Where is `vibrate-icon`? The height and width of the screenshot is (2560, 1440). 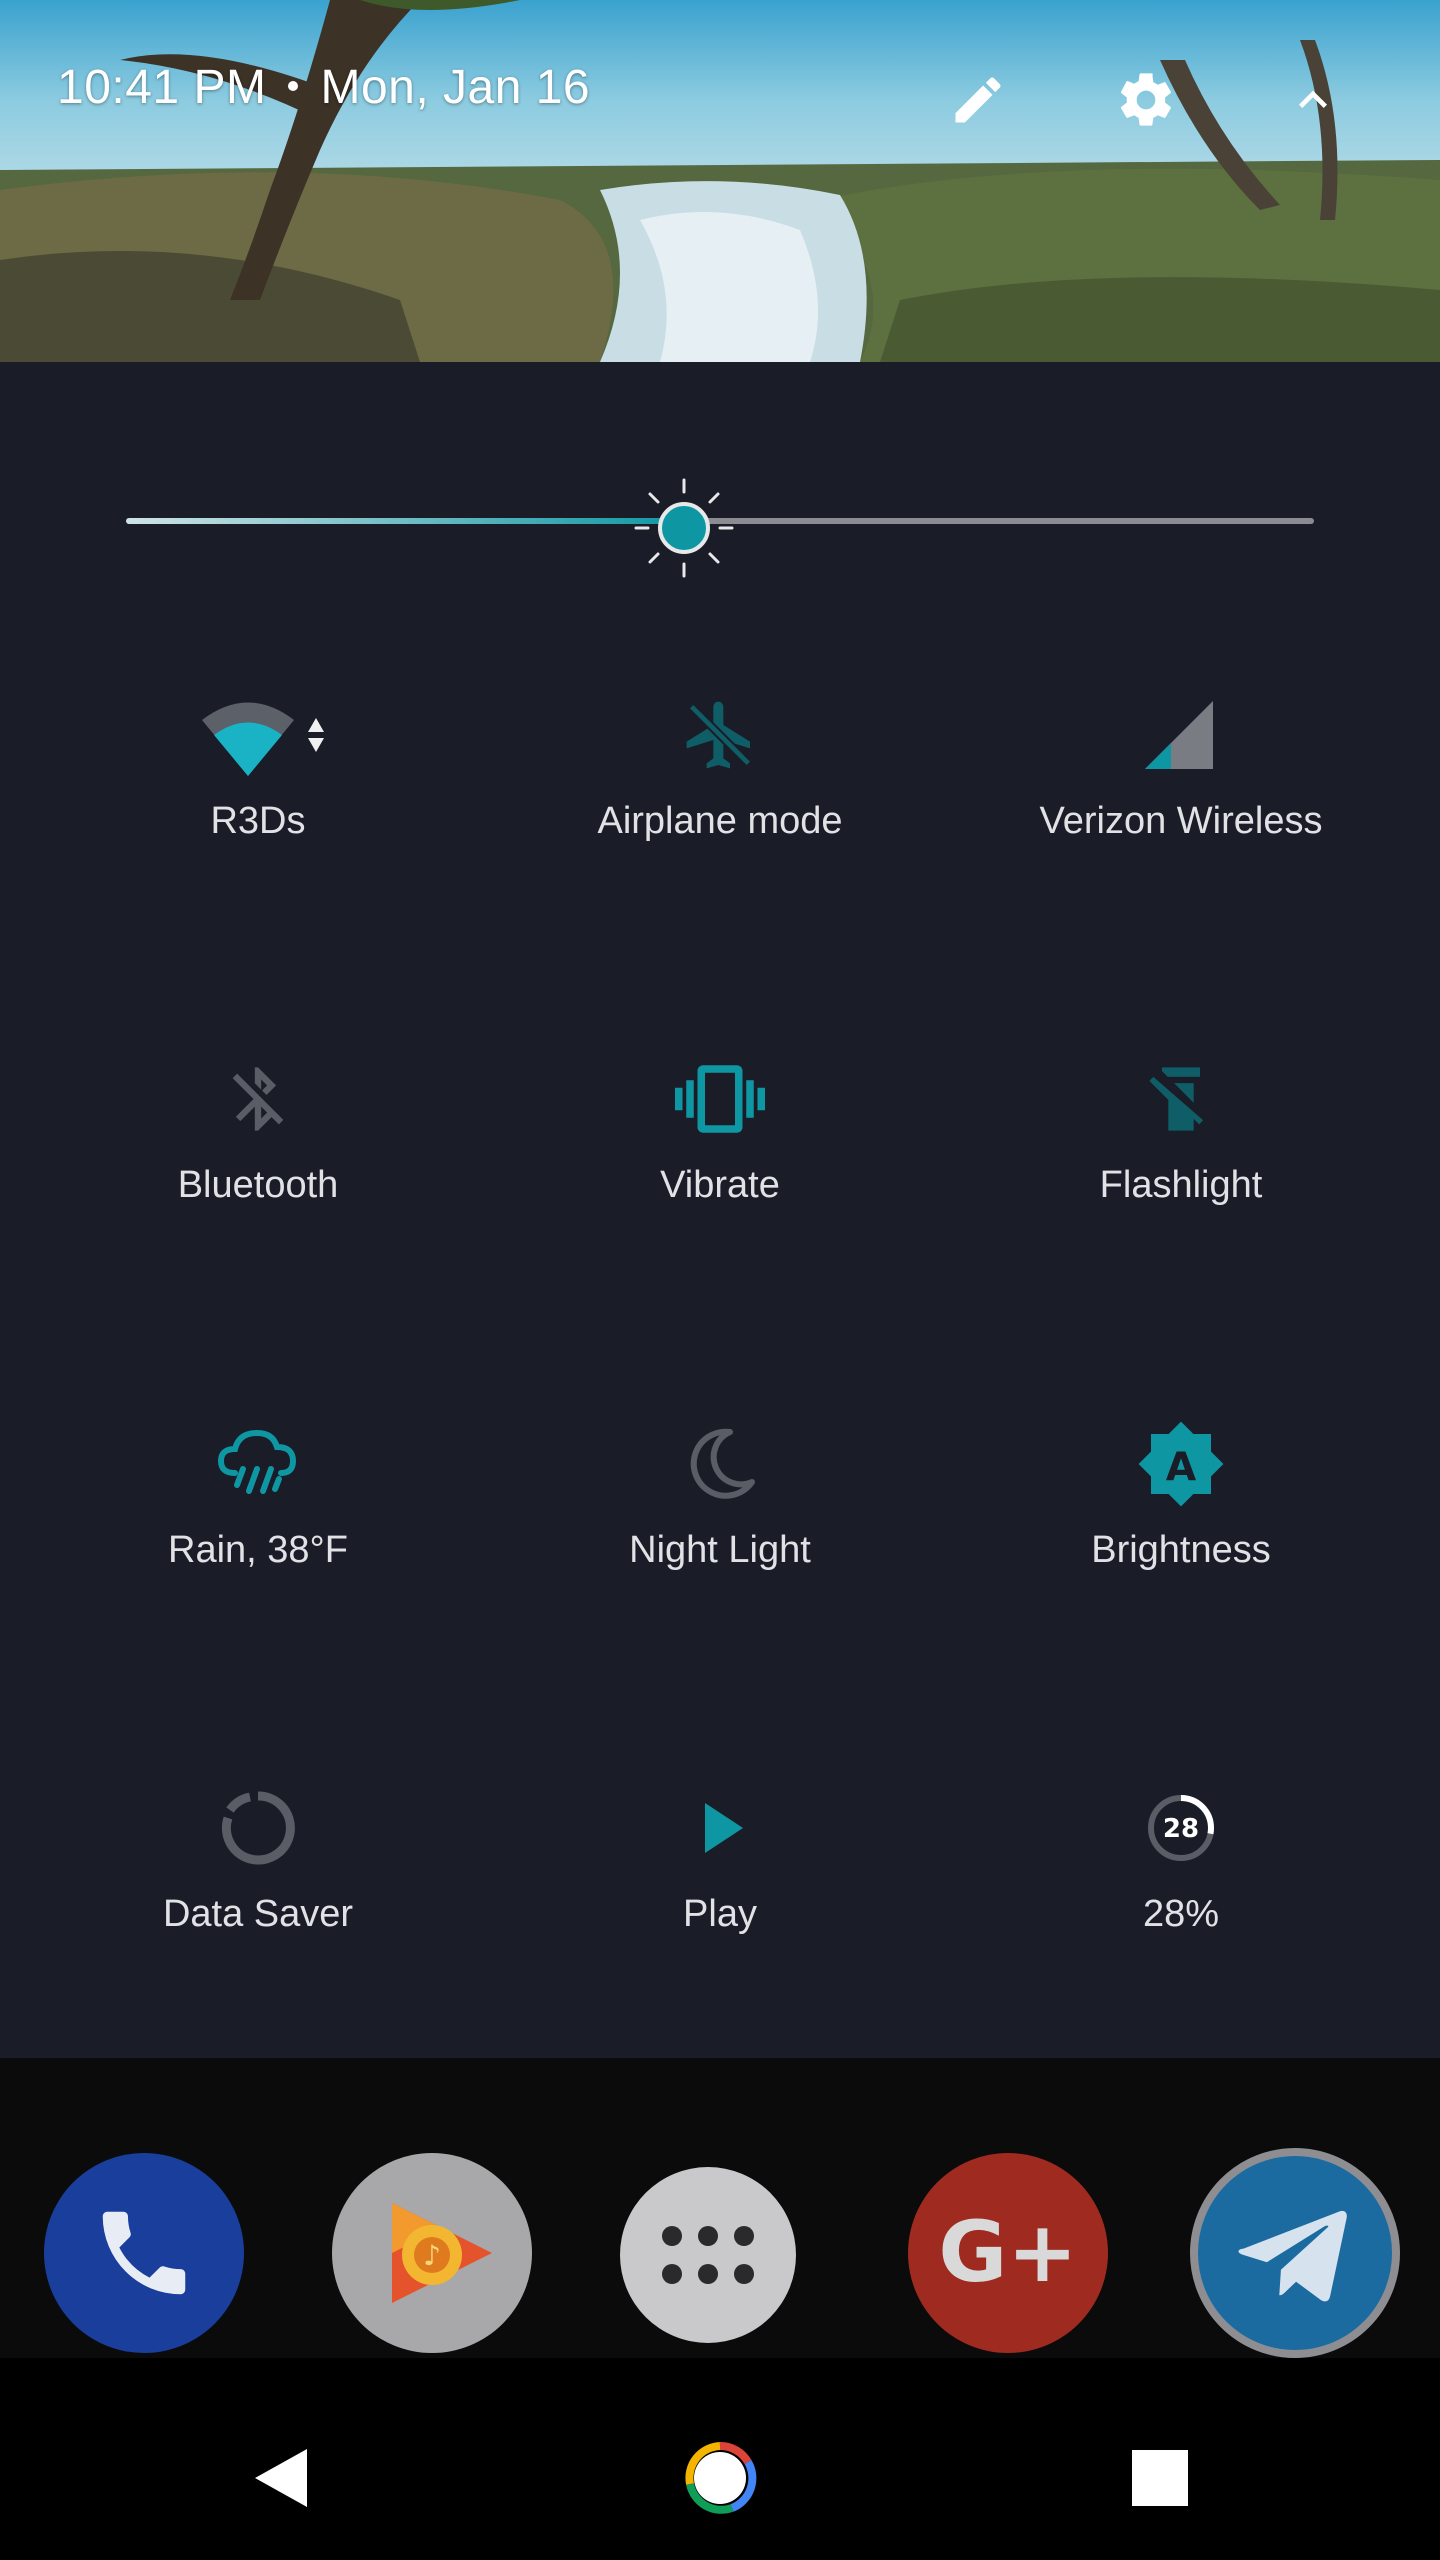
vibrate-icon is located at coordinates (720, 1099).